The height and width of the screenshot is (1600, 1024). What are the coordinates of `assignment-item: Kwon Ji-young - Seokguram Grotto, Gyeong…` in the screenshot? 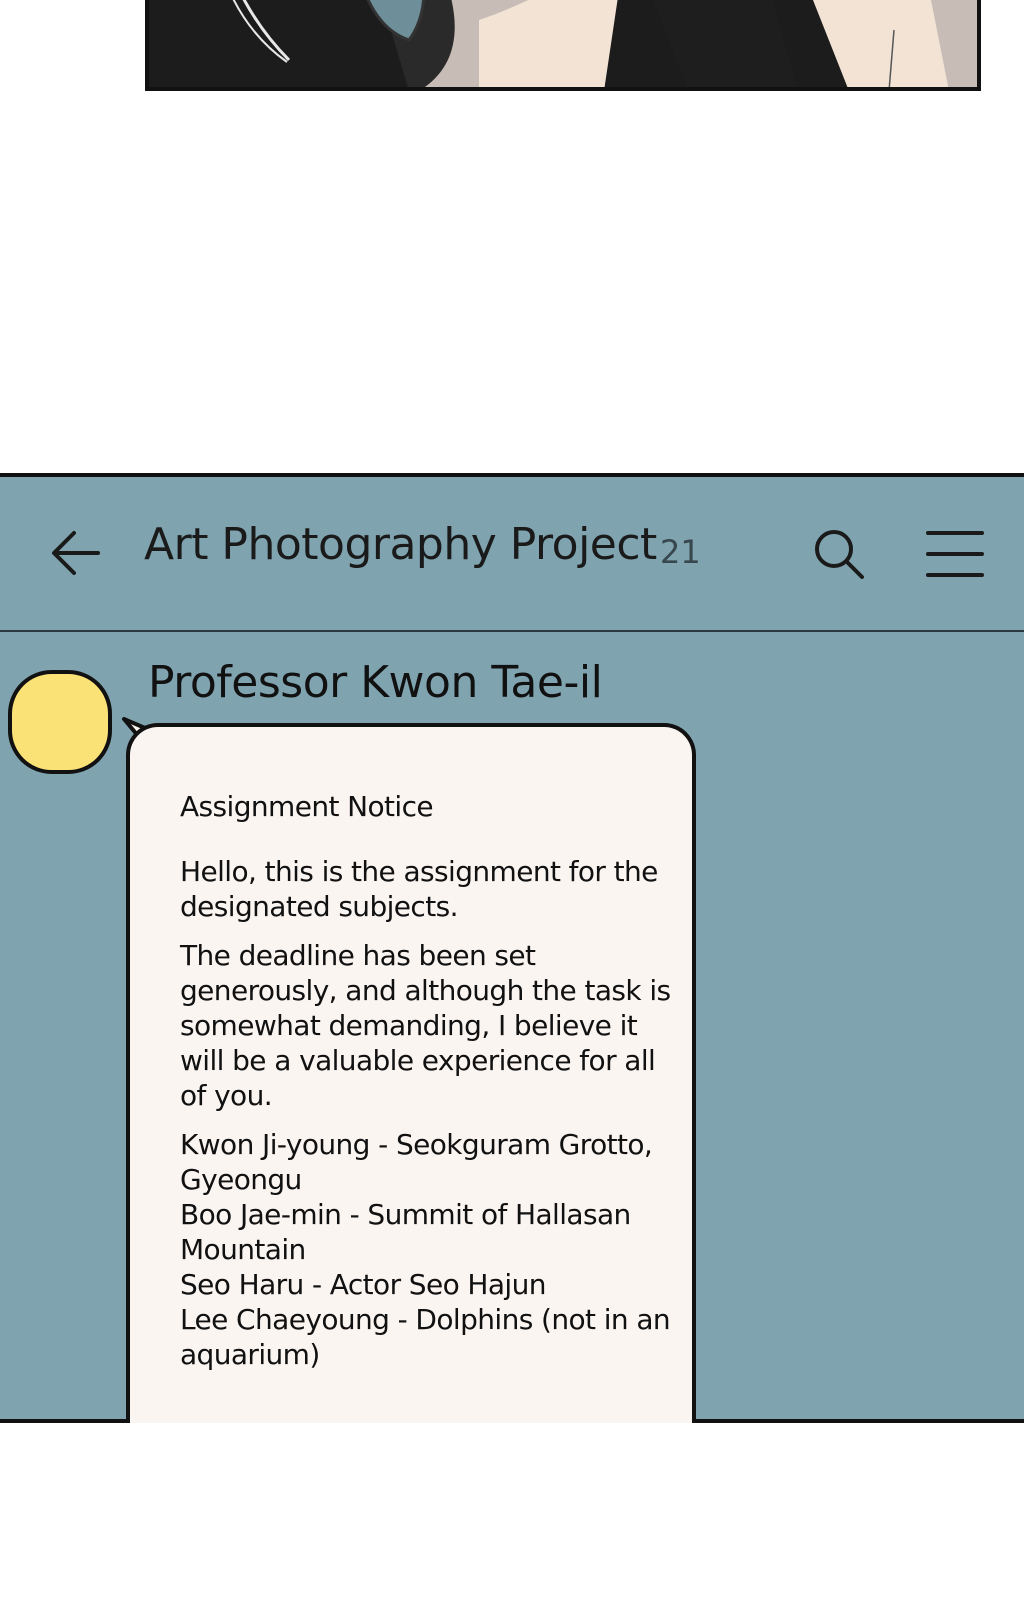 It's located at (416, 1162).